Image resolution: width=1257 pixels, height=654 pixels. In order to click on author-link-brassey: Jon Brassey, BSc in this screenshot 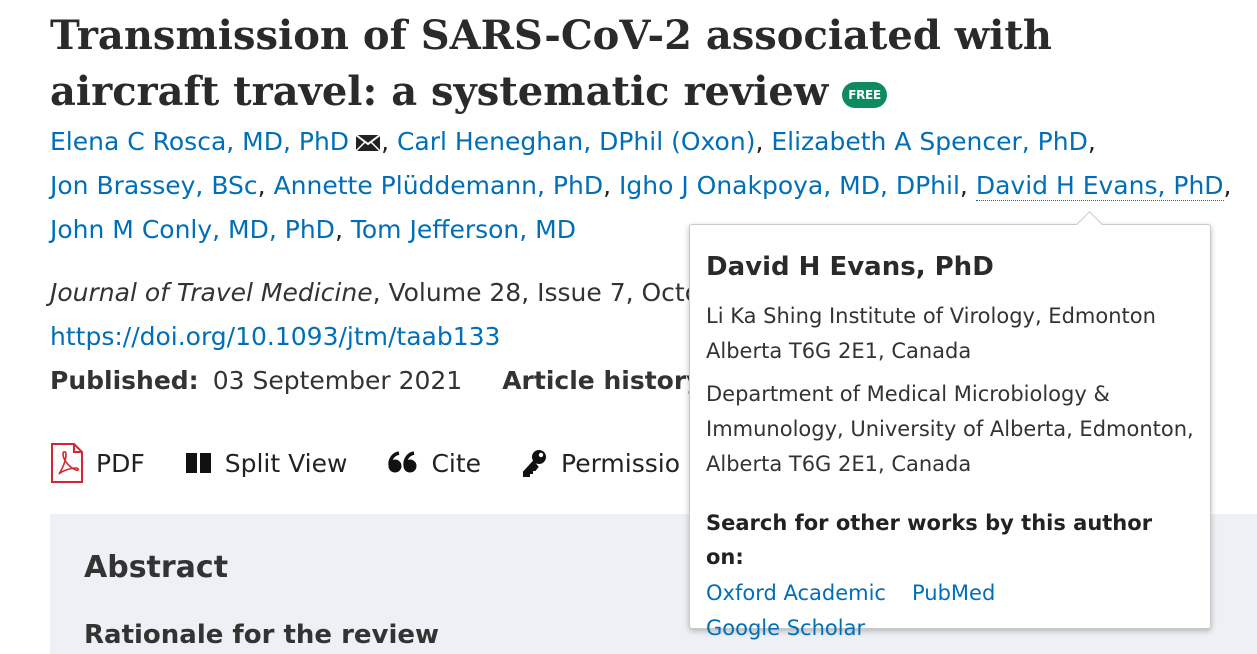, I will do `click(154, 185)`.